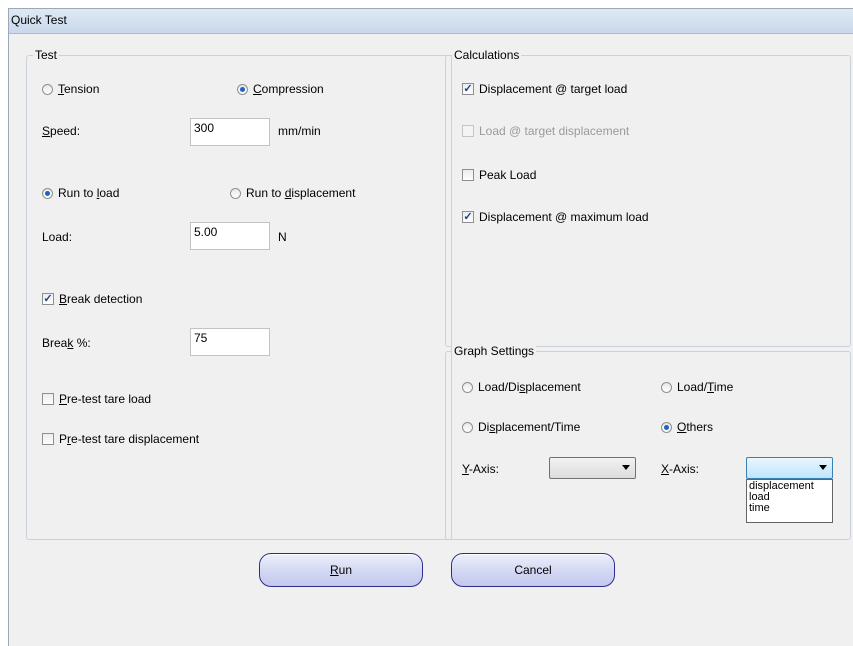 This screenshot has height=646, width=853. I want to click on pretest-tare-displacement-checkbox: Pre-test tare displacement, so click(120, 439).